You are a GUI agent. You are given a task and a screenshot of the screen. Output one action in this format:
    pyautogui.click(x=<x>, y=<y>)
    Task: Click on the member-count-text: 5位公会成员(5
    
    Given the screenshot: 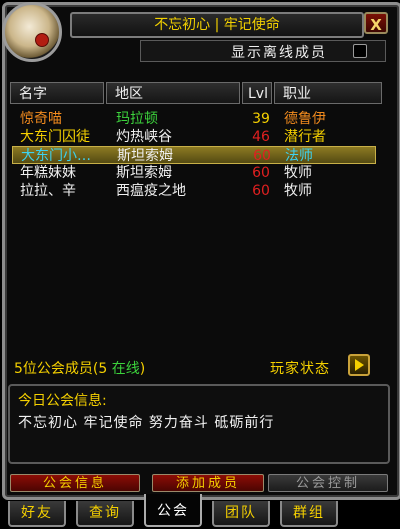 What is the action you would take?
    pyautogui.click(x=63, y=369)
    